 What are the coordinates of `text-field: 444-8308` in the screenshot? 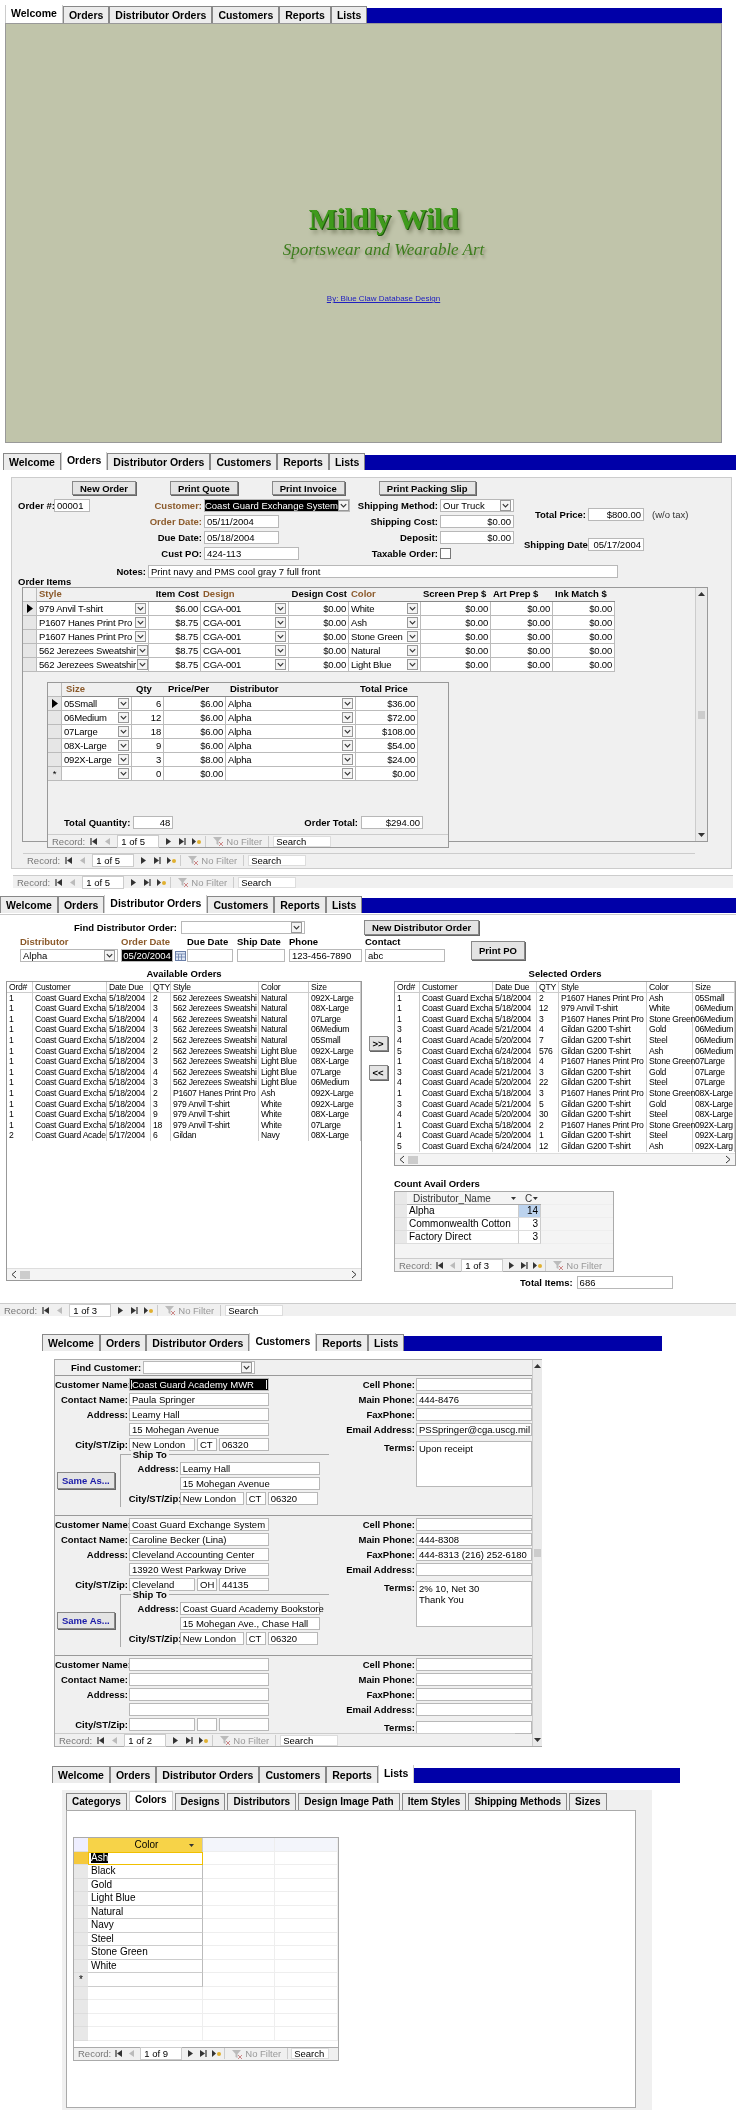 It's located at (474, 1539).